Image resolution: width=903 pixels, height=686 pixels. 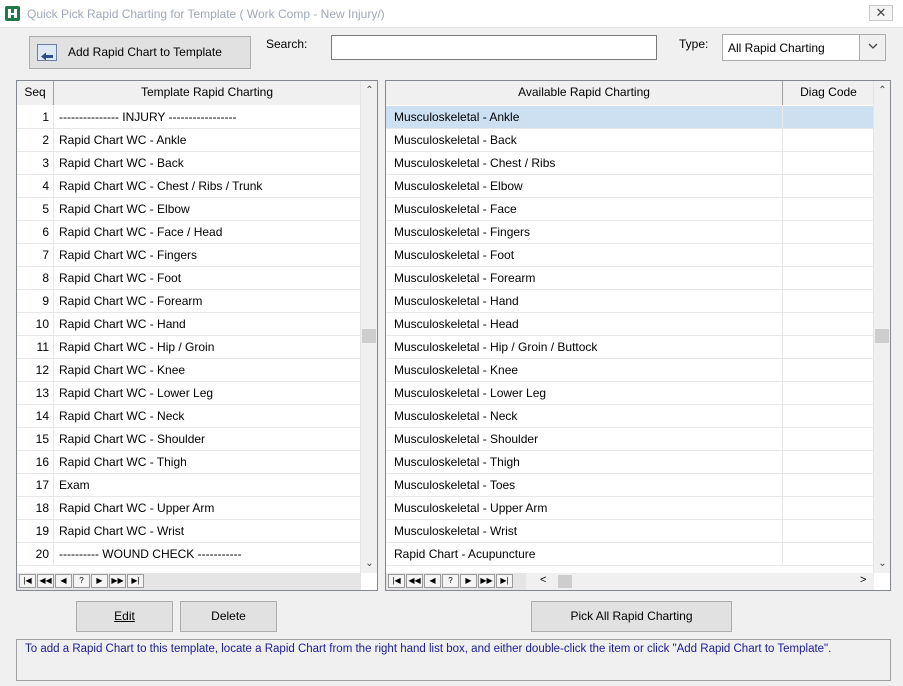 What do you see at coordinates (494, 47) in the screenshot?
I see `search-input` at bounding box center [494, 47].